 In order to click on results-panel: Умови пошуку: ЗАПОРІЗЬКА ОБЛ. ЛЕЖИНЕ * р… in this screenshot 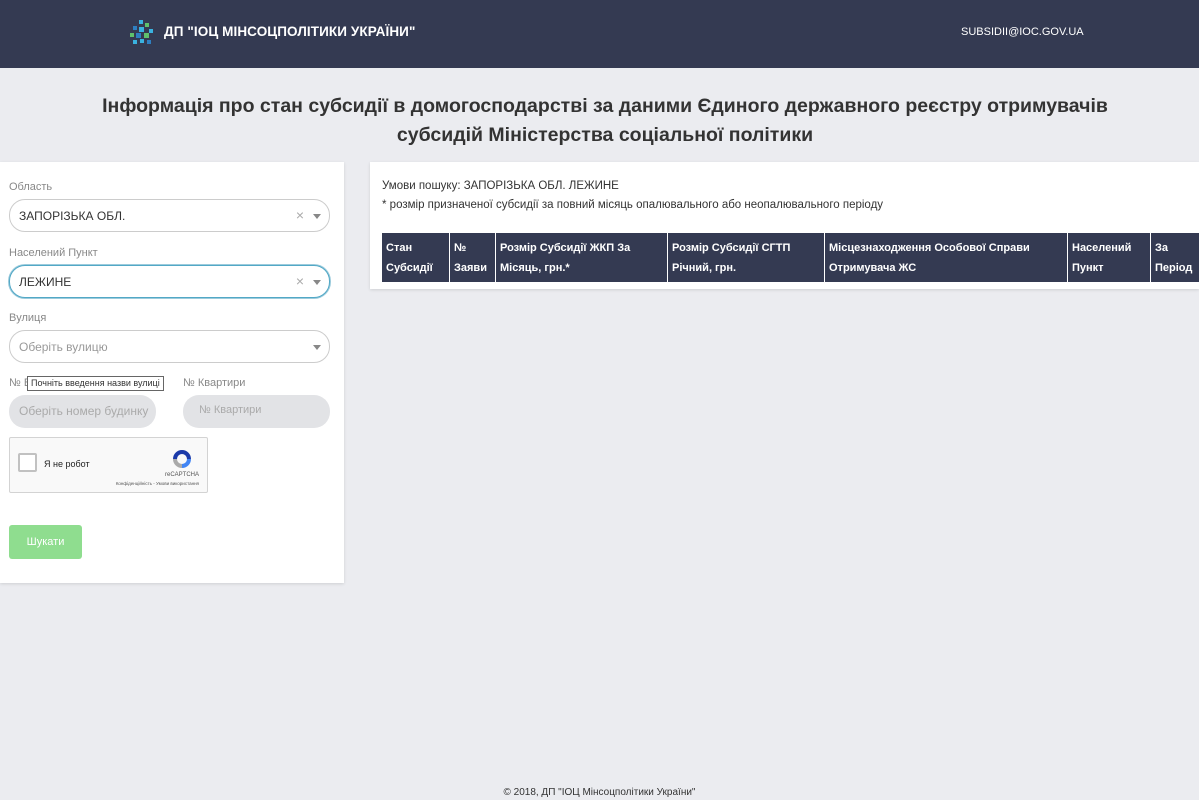, I will do `click(784, 225)`.